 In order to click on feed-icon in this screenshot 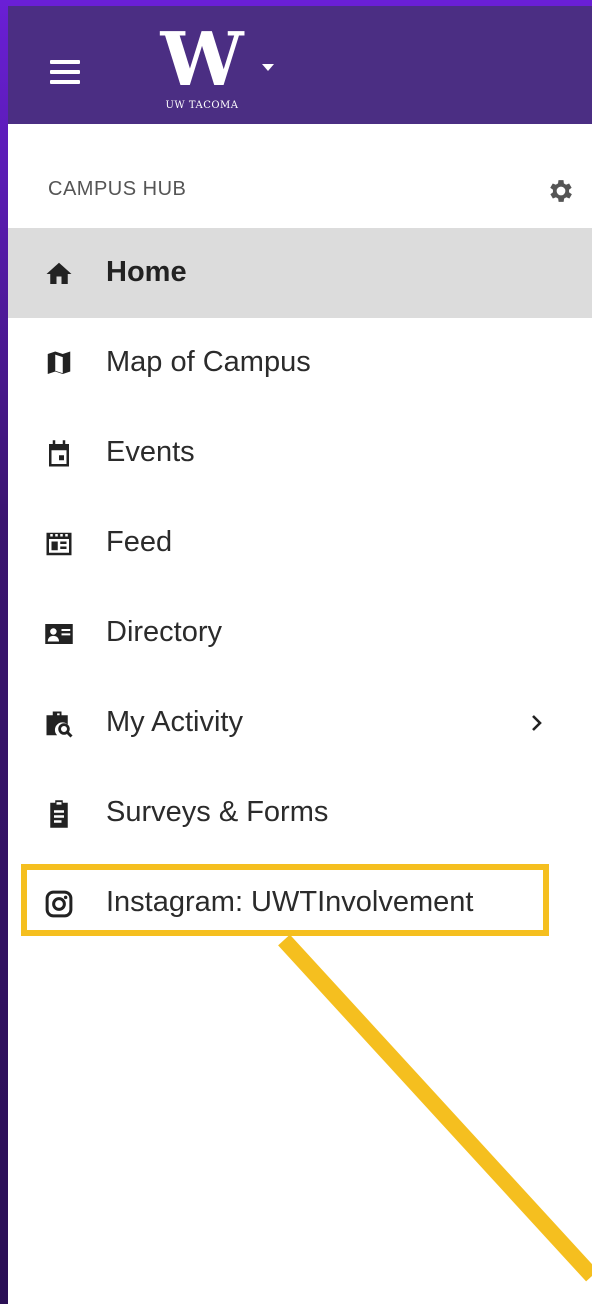, I will do `click(59, 544)`.